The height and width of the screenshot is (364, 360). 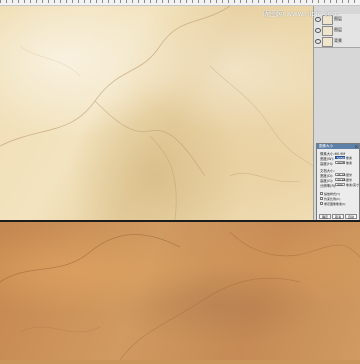 I want to click on ok-button: 确定, so click(x=325, y=216).